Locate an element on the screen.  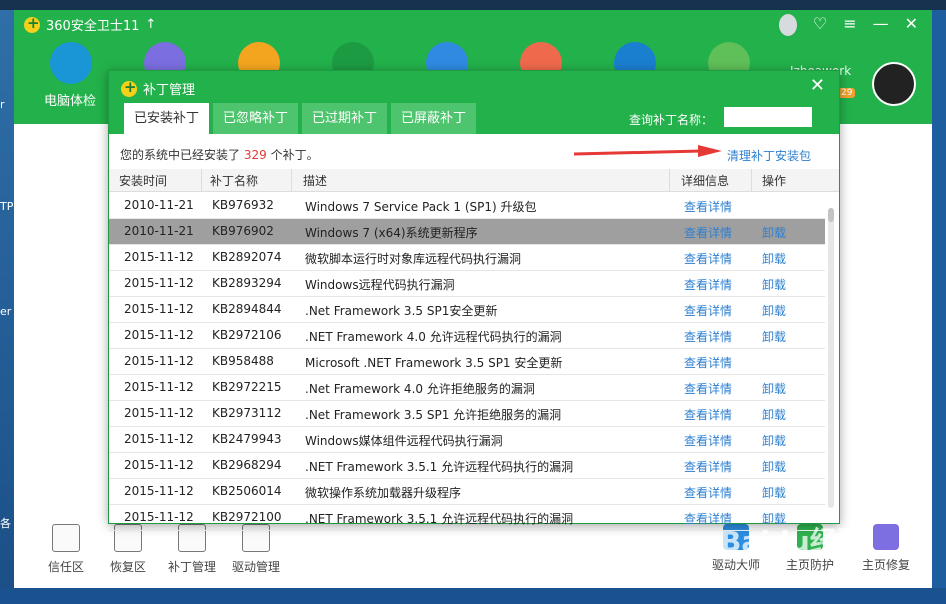
col-details: 详细信息 is located at coordinates (705, 180).